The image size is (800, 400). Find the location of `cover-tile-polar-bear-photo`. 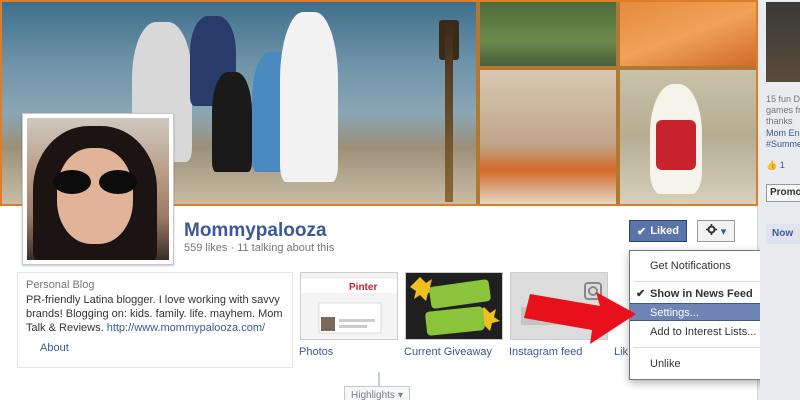

cover-tile-polar-bear-photo is located at coordinates (688, 137).